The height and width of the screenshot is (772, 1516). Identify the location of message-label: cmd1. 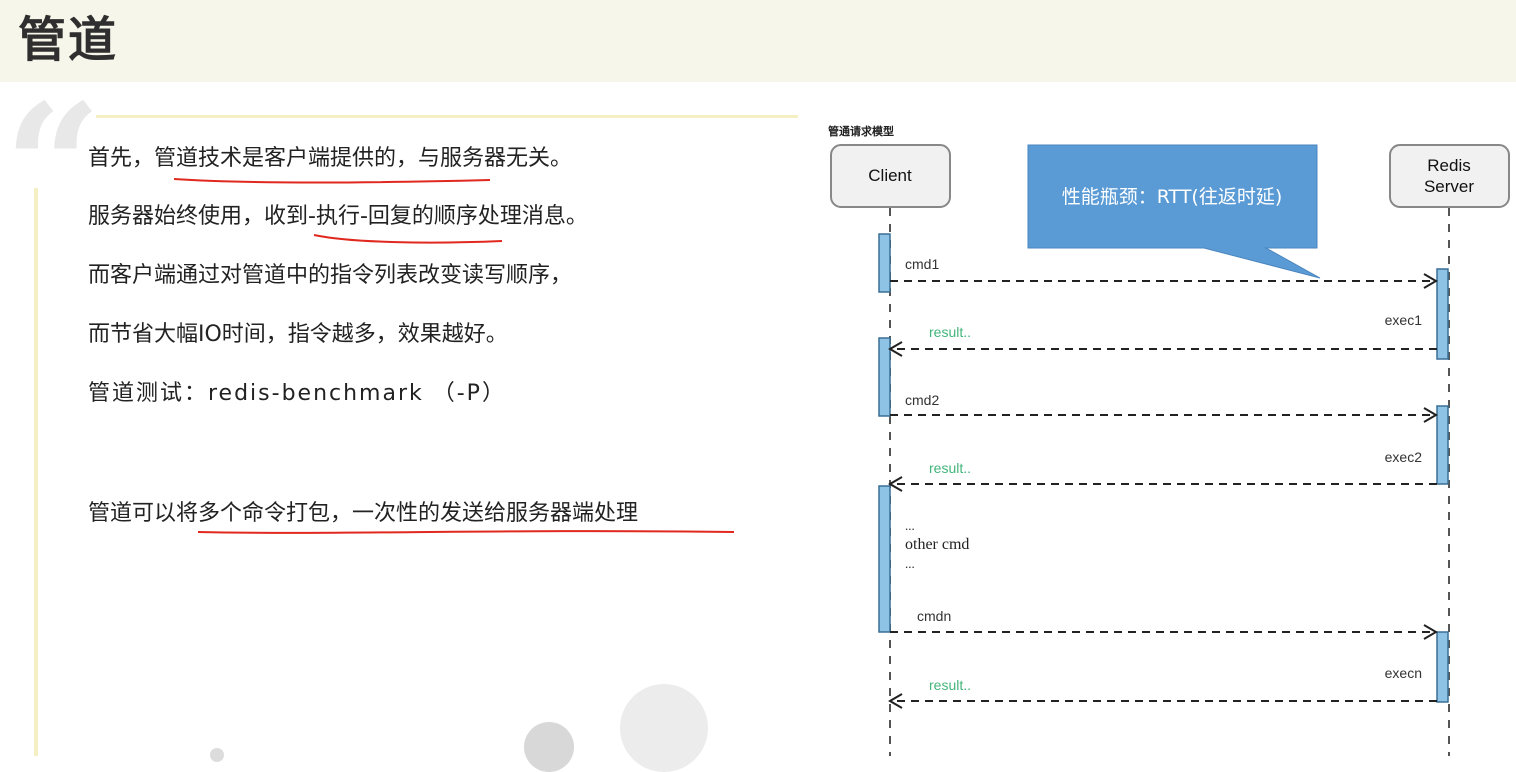
(922, 264).